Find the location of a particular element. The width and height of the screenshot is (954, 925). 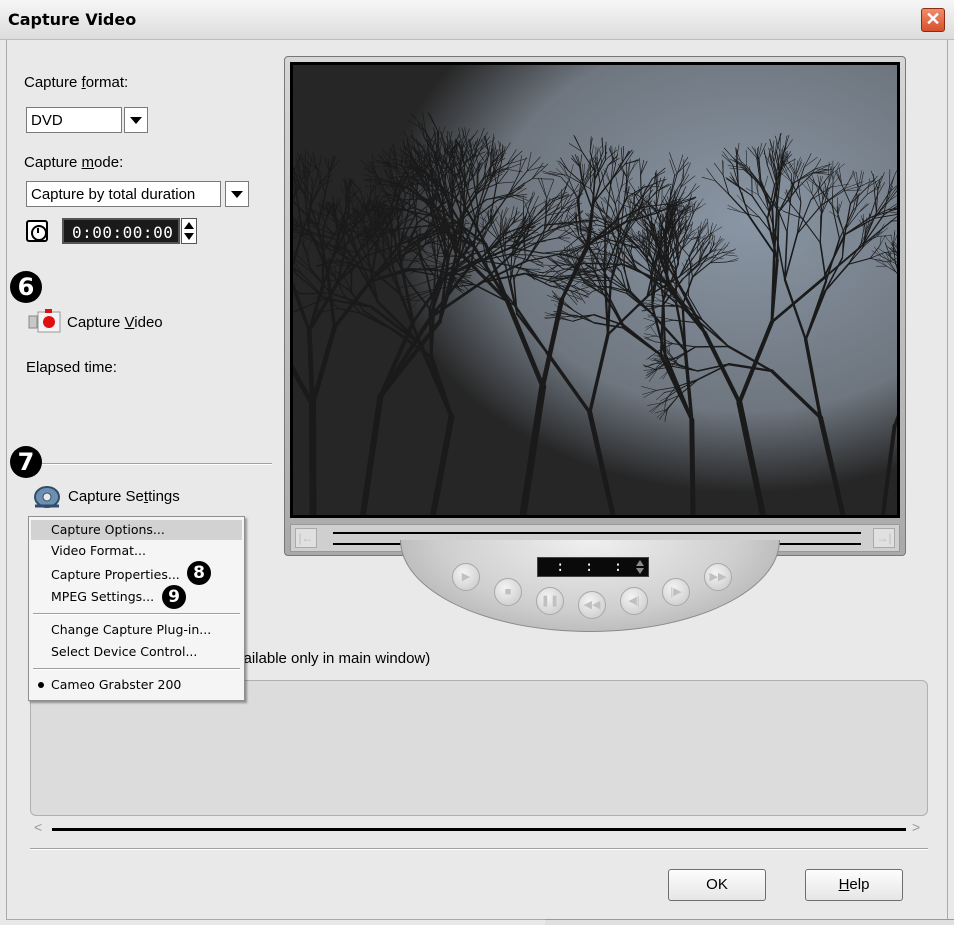

capture-video-button: Capture Video is located at coordinates (115, 322).